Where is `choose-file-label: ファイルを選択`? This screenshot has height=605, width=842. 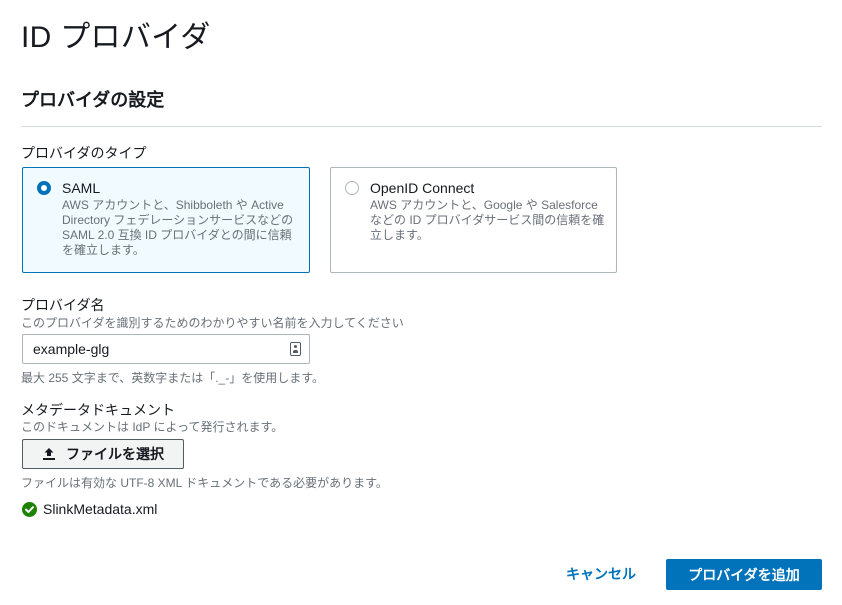 choose-file-label: ファイルを選択 is located at coordinates (115, 454).